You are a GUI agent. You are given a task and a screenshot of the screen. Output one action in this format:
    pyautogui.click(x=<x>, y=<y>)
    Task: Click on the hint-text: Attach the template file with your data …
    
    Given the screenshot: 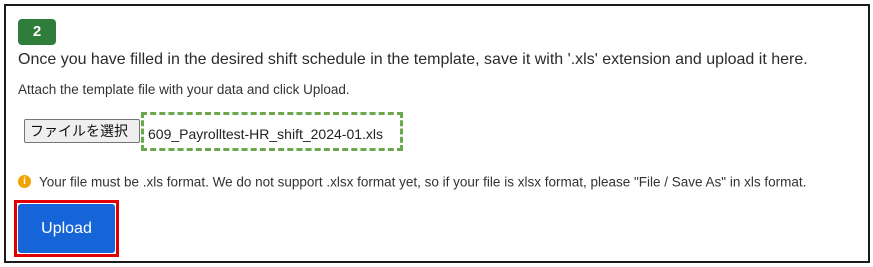 What is the action you would take?
    pyautogui.click(x=184, y=89)
    